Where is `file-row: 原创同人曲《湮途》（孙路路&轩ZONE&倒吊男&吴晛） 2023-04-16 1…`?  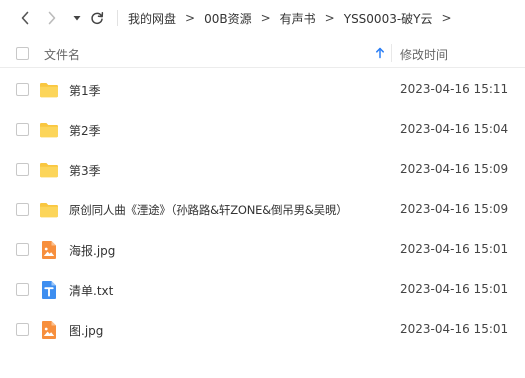 file-row: 原创同人曲《湮途》（孙路路&轩ZONE&倒吊男&吴晛） 2023-04-16 1… is located at coordinates (262, 210).